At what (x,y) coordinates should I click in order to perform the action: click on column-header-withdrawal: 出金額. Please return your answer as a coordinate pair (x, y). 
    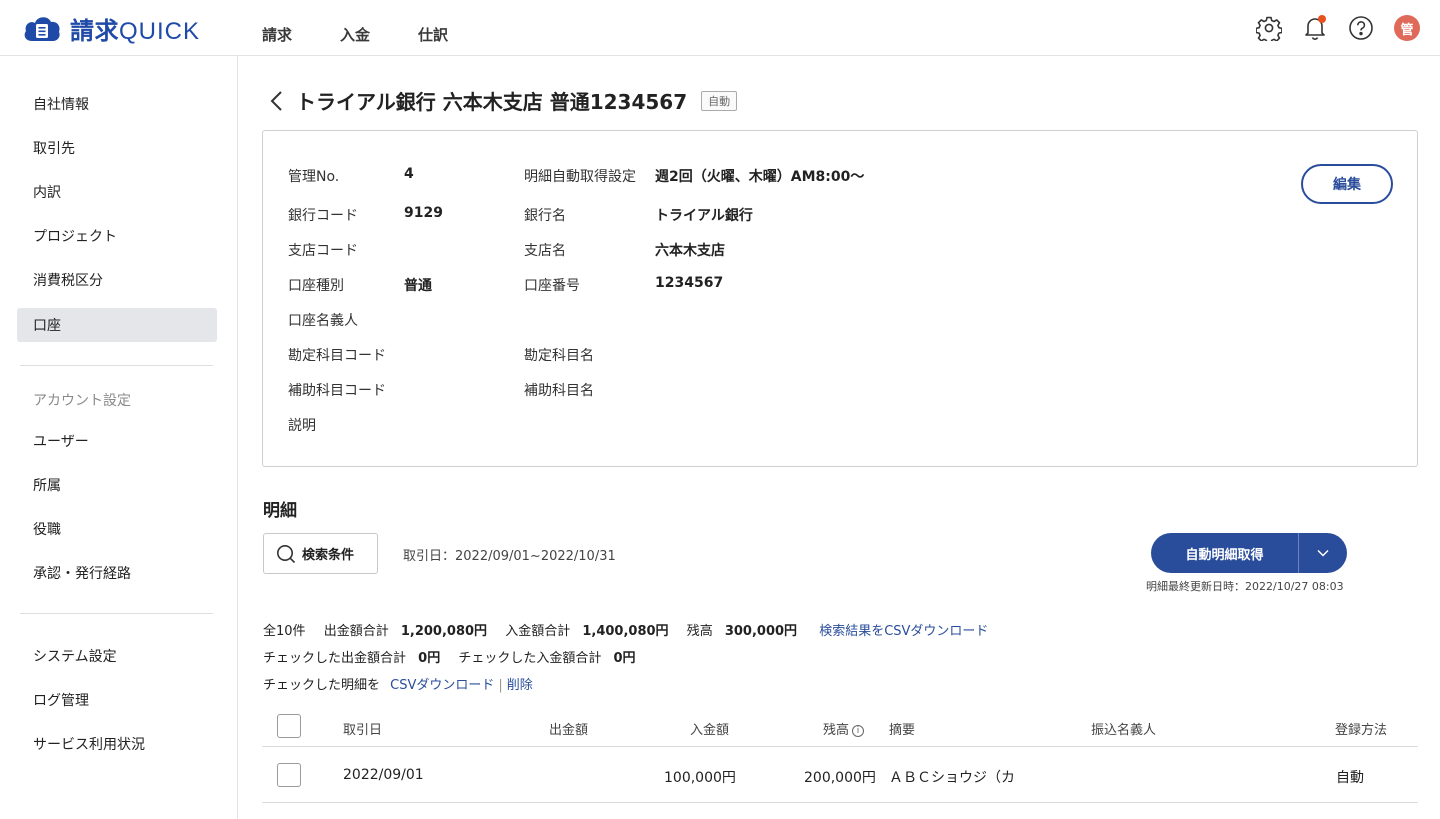
    Looking at the image, I should click on (568, 728).